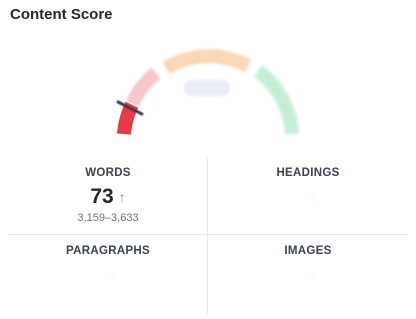  What do you see at coordinates (207, 62) in the screenshot?
I see `gauge-segment-mid` at bounding box center [207, 62].